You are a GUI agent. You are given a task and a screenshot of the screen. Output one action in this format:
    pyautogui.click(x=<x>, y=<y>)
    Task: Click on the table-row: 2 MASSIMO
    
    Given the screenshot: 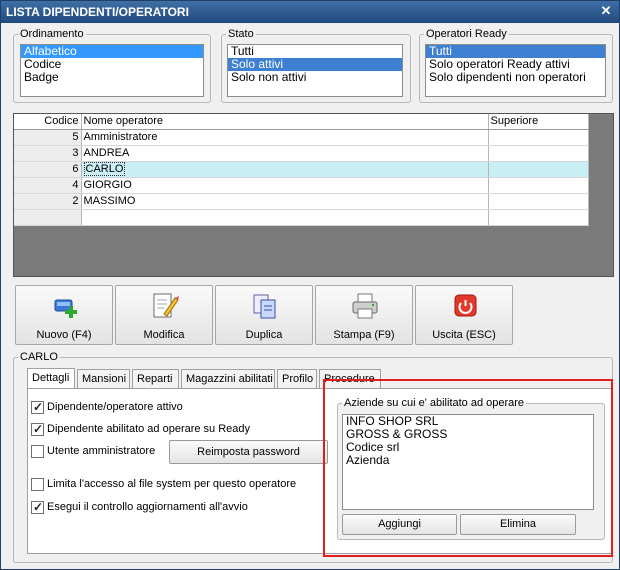 What is the action you would take?
    pyautogui.click(x=301, y=201)
    